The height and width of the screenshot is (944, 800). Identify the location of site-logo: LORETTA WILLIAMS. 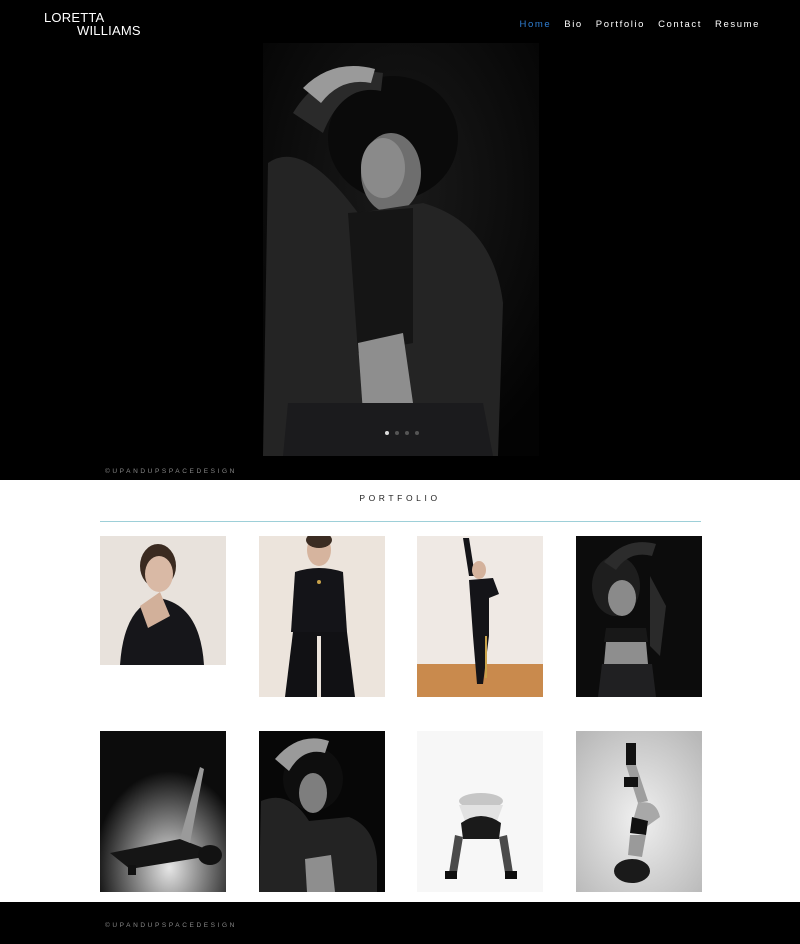
(92, 24).